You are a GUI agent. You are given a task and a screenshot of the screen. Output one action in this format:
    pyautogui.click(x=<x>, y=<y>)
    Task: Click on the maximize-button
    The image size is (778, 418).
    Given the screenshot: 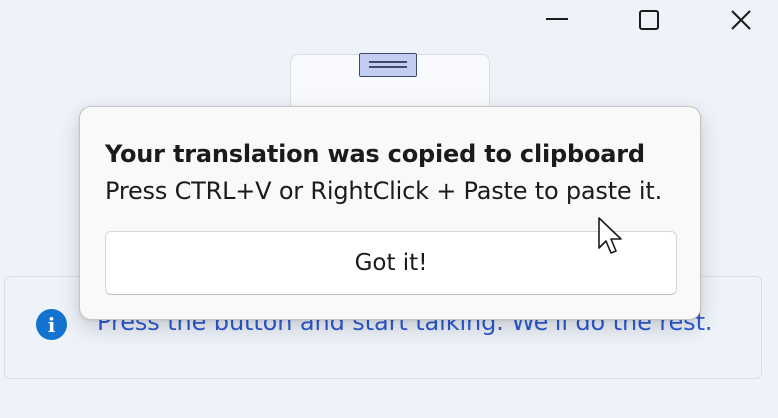 What is the action you would take?
    pyautogui.click(x=649, y=20)
    